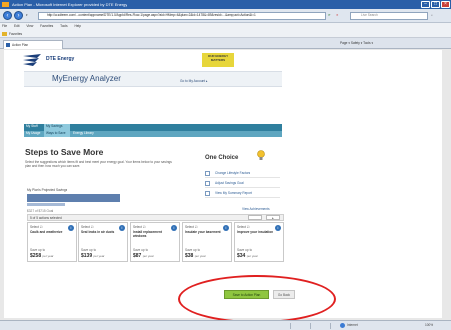 Image resolution: width=451 pixels, height=330 pixels. What do you see at coordinates (233, 193) in the screenshot?
I see `choice-link-label: View My Summary Report` at bounding box center [233, 193].